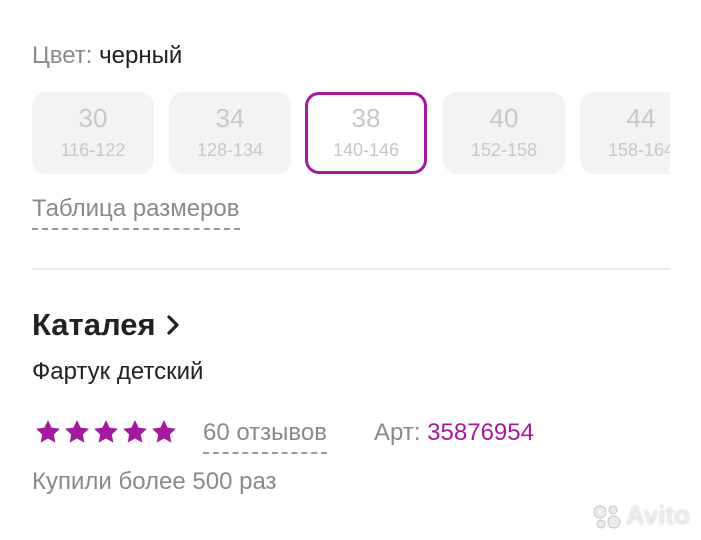  Describe the element at coordinates (351, 269) in the screenshot. I see `divider` at that location.